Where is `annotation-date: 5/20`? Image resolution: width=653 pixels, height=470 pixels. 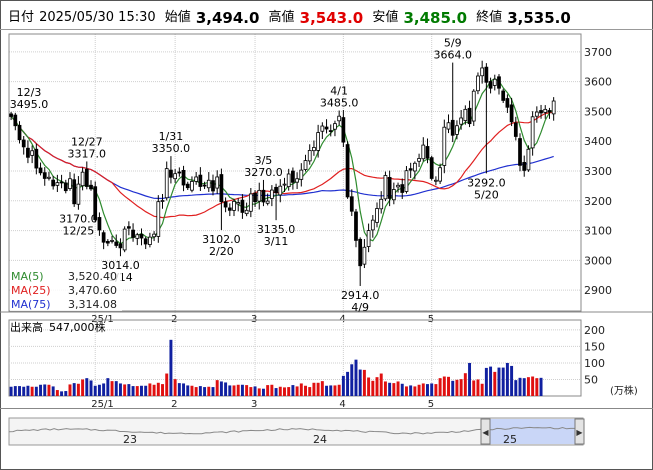
annotation-date: 5/20 is located at coordinates (486, 194).